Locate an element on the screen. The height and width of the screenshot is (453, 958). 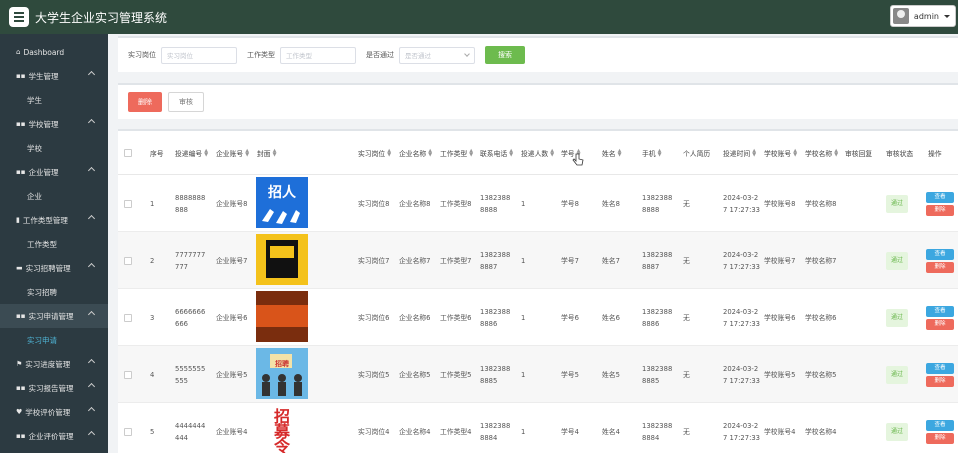
cell-resume: 无 is located at coordinates (686, 203).